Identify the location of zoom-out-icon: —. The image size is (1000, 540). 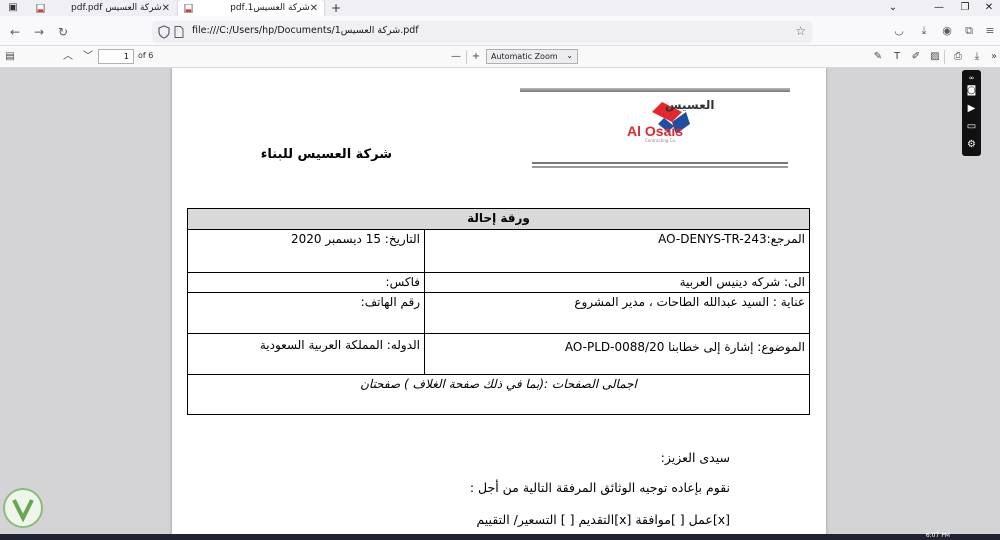
(456, 57).